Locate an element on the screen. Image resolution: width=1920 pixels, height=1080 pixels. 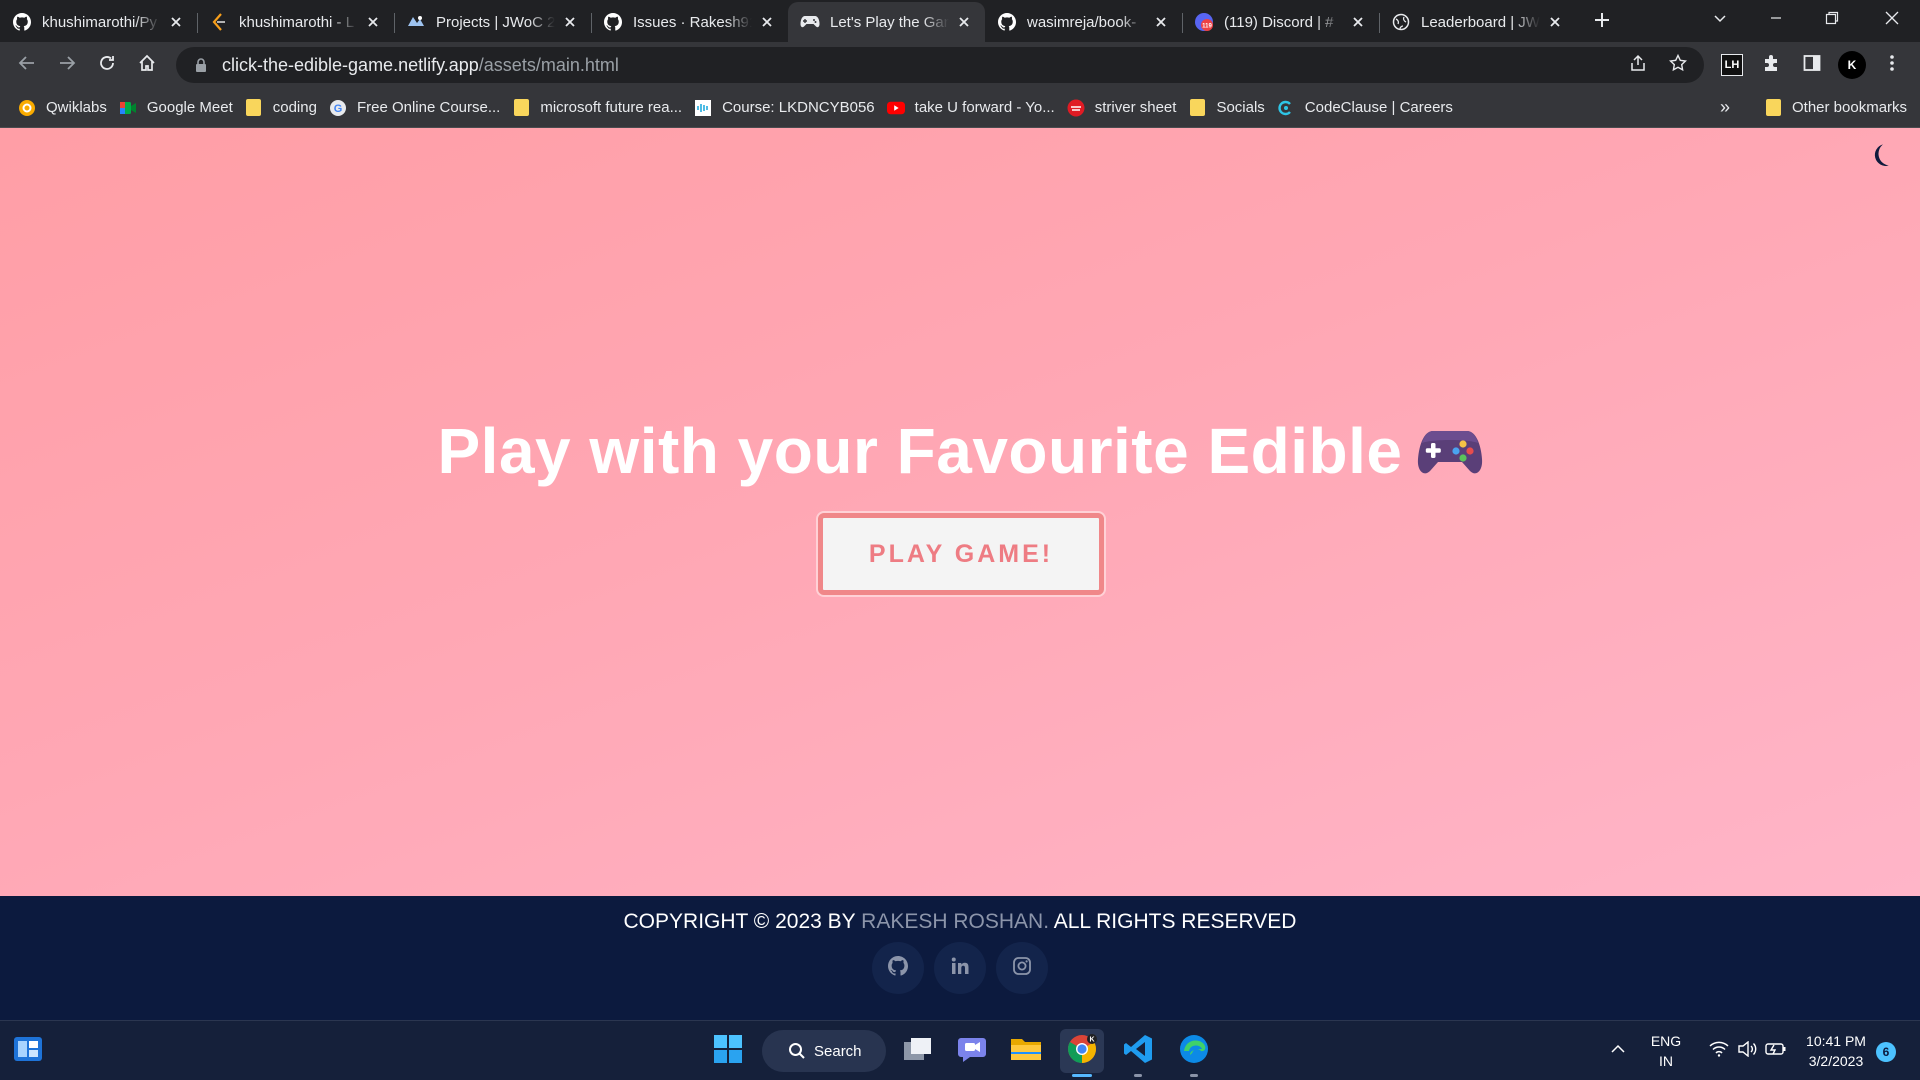
file-explorer-button is located at coordinates (1026, 1051).